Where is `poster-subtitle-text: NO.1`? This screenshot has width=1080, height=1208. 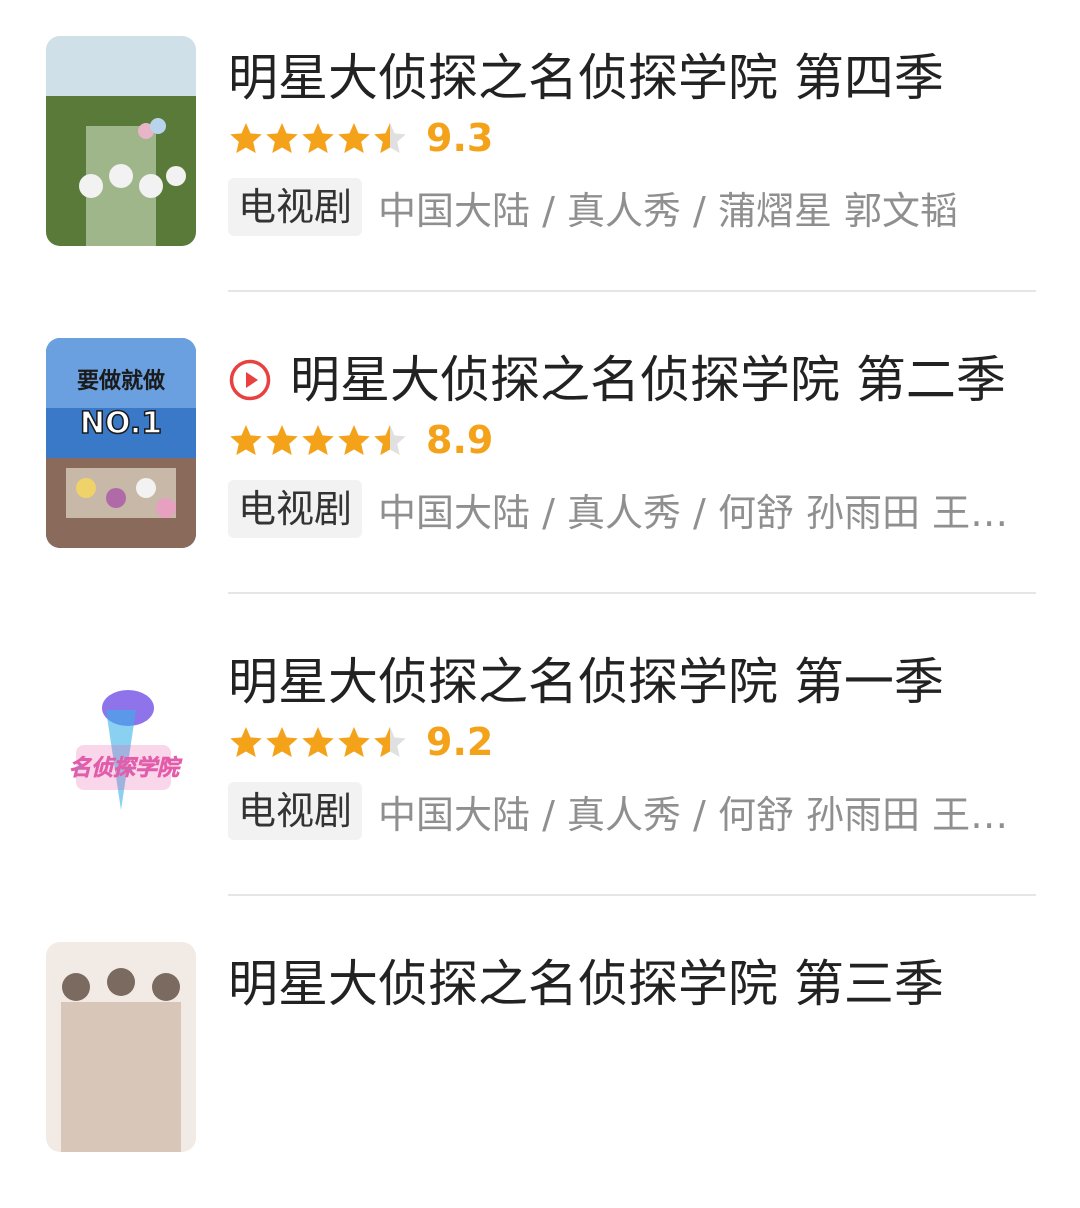
poster-subtitle-text: NO.1 is located at coordinates (121, 423).